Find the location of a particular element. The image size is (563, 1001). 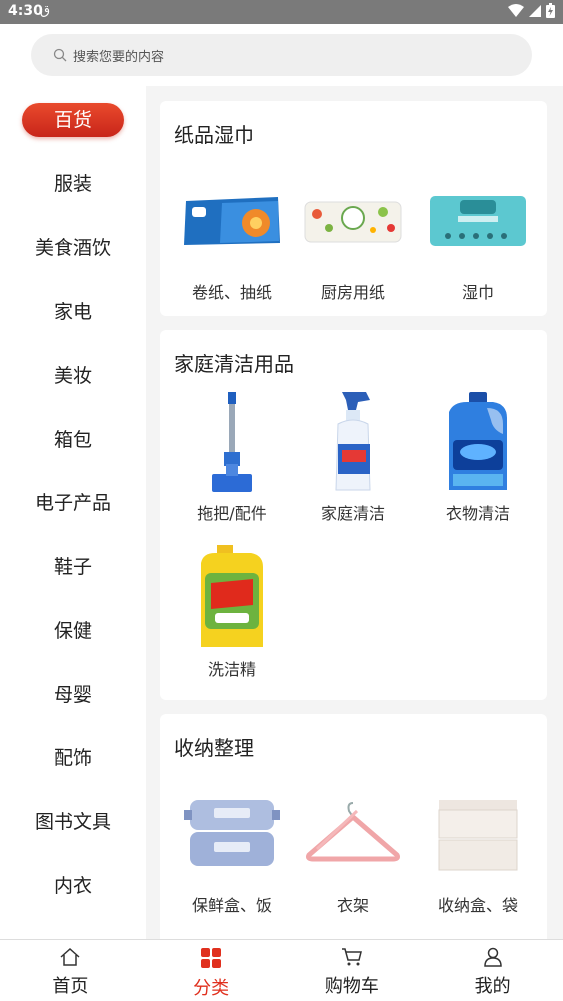

sidebar-item-label: 保健 is located at coordinates (72, 631).